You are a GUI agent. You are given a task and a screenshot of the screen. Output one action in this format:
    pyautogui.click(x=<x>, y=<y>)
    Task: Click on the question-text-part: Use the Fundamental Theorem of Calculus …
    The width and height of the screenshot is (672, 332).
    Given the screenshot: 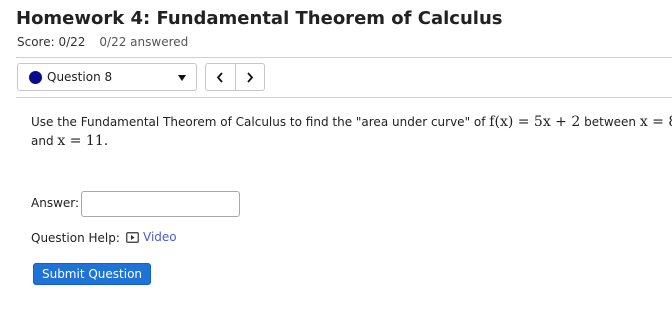 What is the action you would take?
    pyautogui.click(x=258, y=122)
    